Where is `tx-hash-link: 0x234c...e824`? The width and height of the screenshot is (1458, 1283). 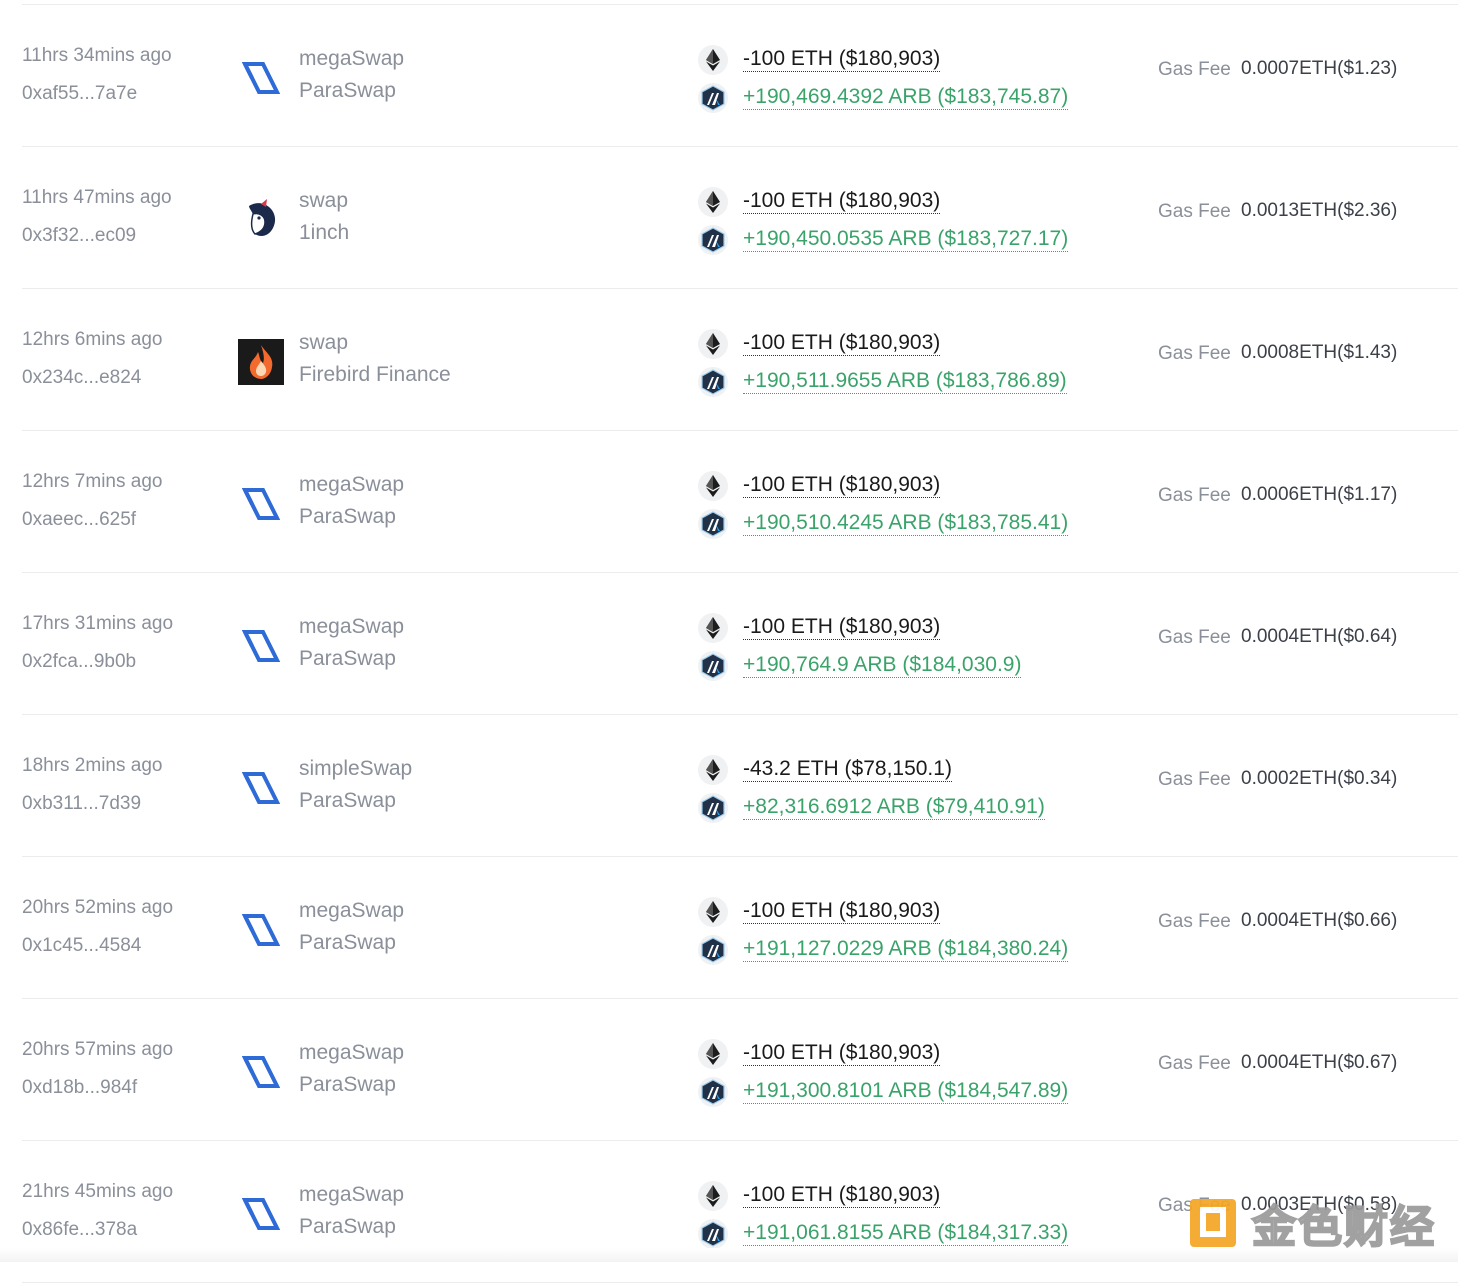
tx-hash-link: 0x234c...e824 is located at coordinates (81, 378).